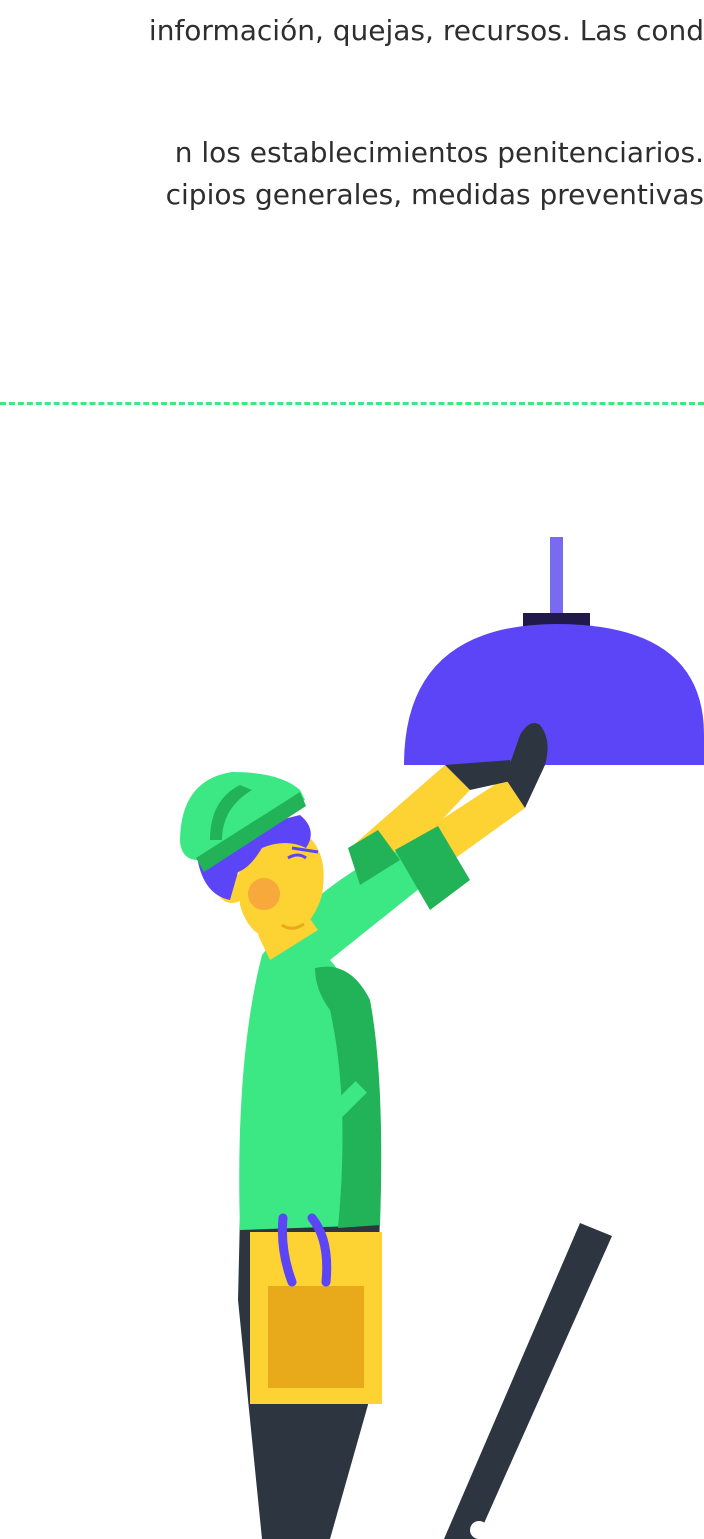 This screenshot has height=1539, width=704. Describe the element at coordinates (556, 576) in the screenshot. I see `lamp-rod` at that location.